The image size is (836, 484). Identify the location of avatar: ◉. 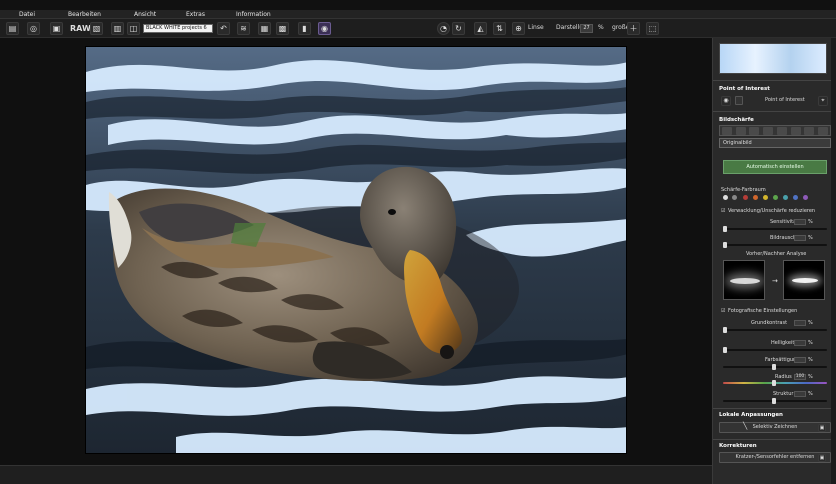
(324, 28).